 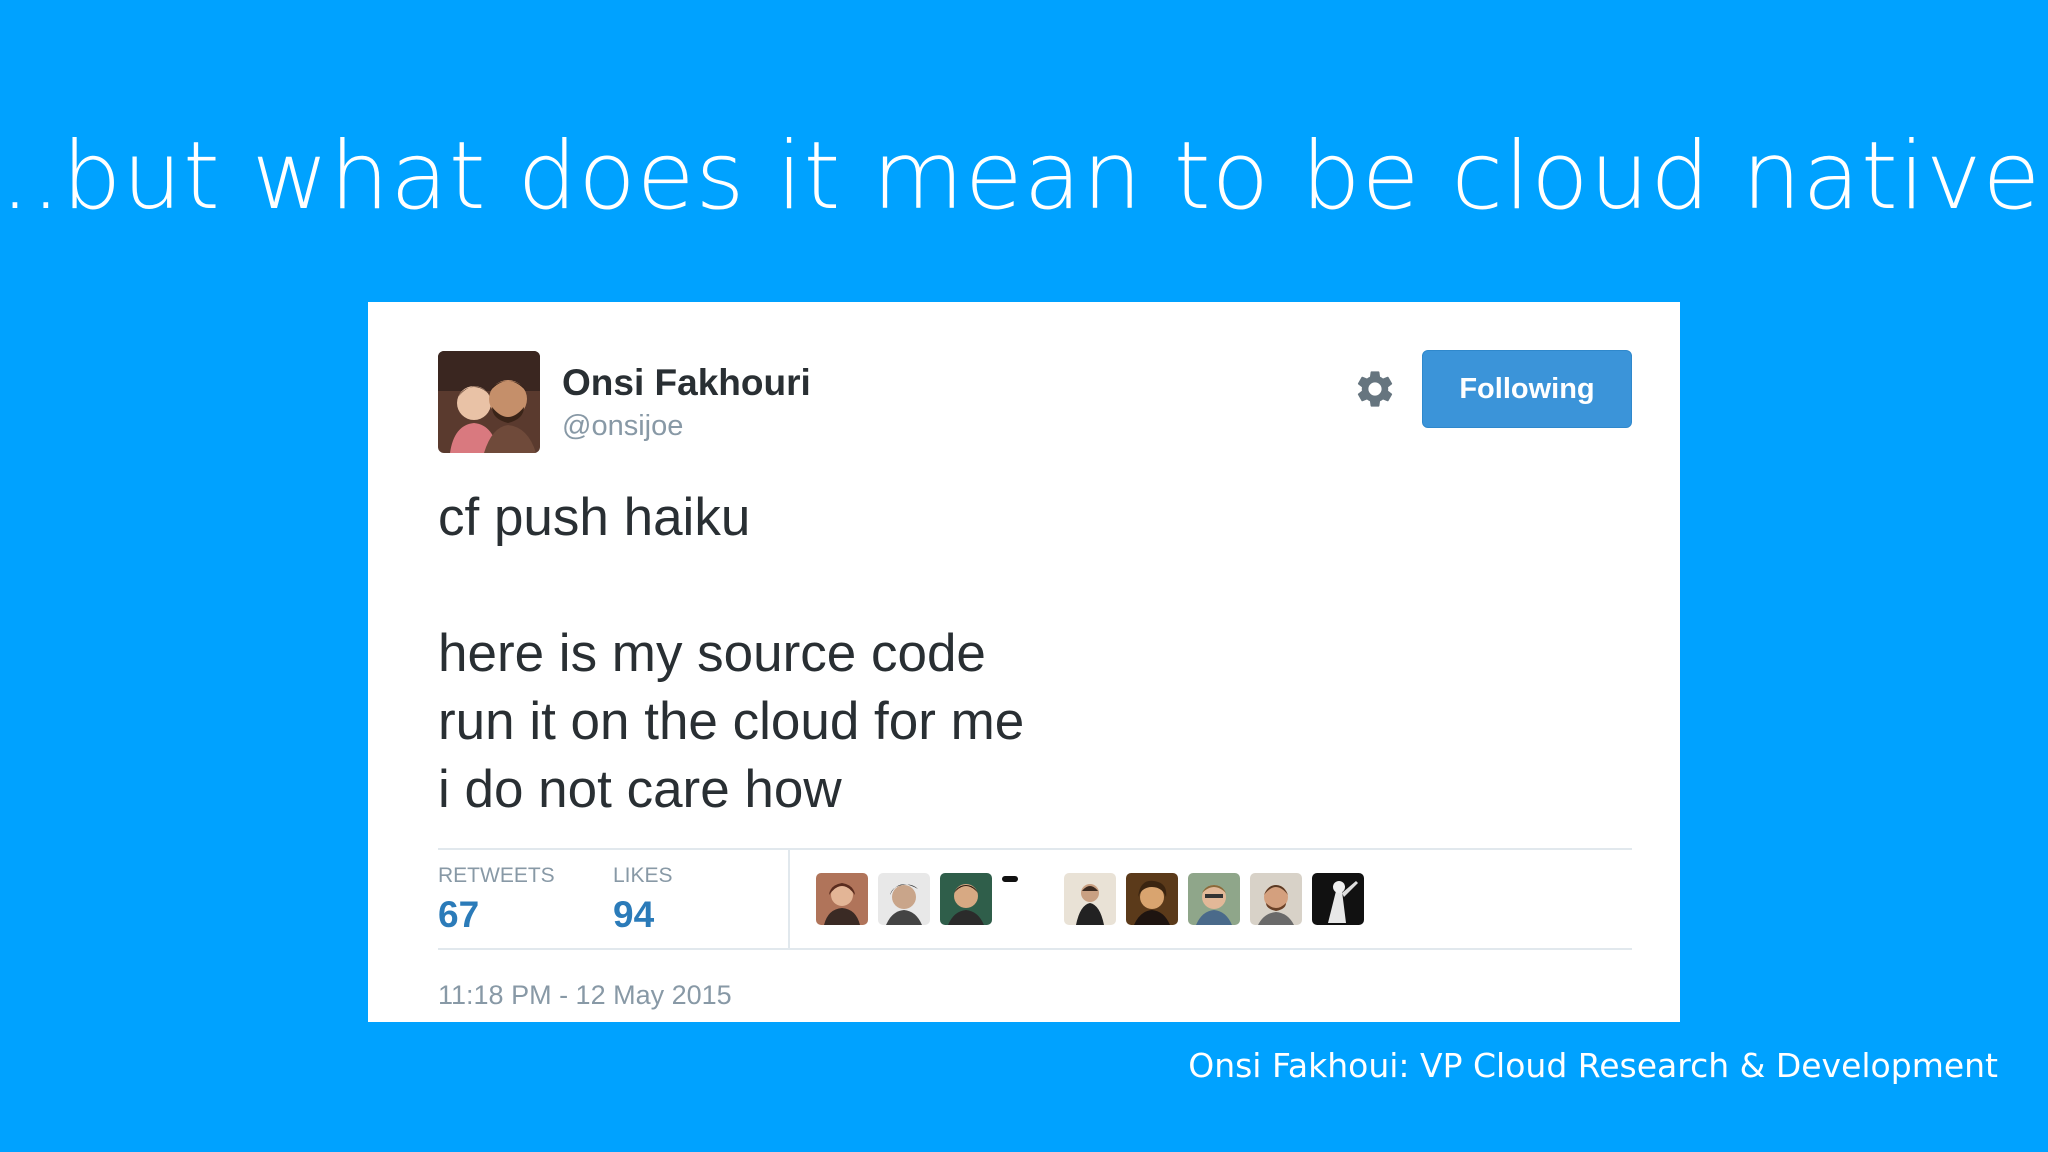 I want to click on tweet-text-line: run it on the cloud for me, so click(x=731, y=721).